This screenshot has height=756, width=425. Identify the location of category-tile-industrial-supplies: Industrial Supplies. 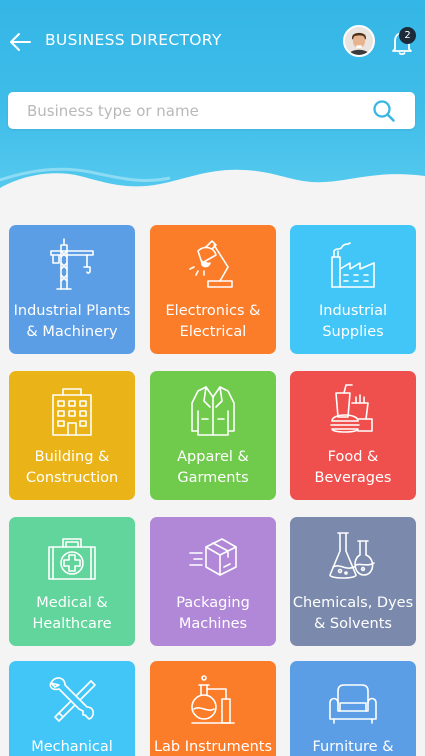
(353, 289).